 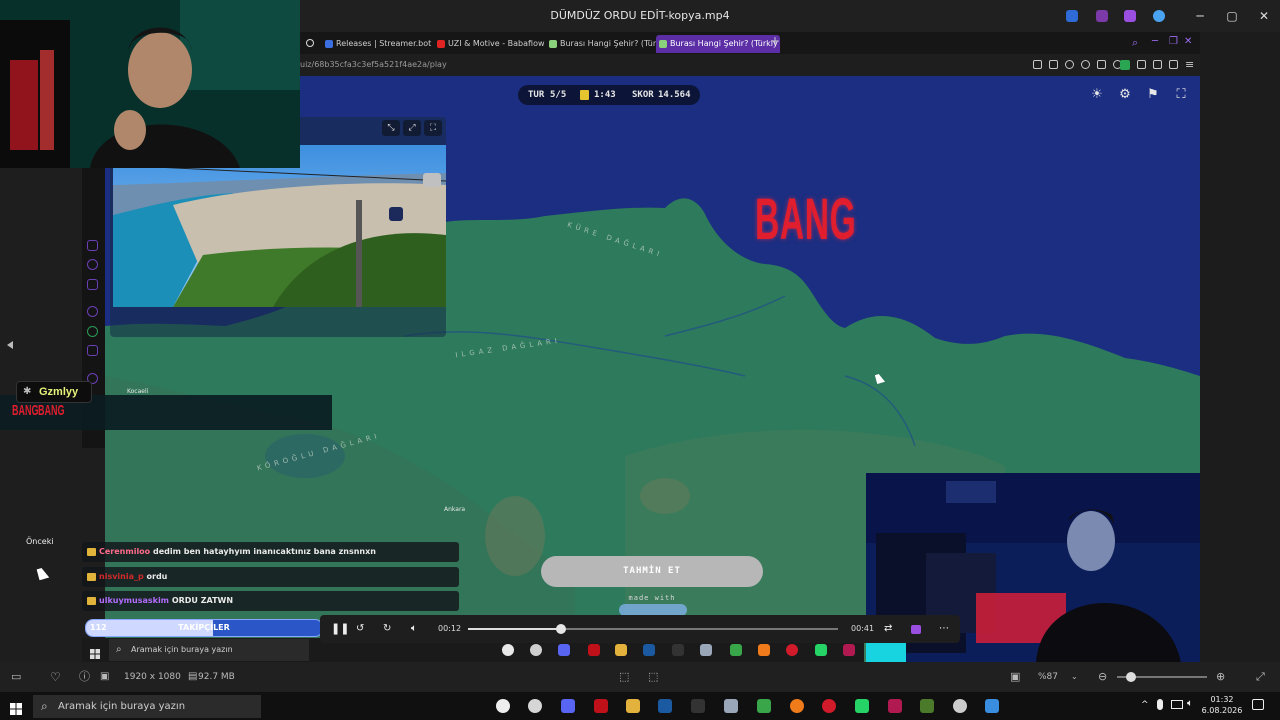 I want to click on tab-geo-game-active: Burası Hangi Şehir? (Türkiy, so click(x=718, y=44).